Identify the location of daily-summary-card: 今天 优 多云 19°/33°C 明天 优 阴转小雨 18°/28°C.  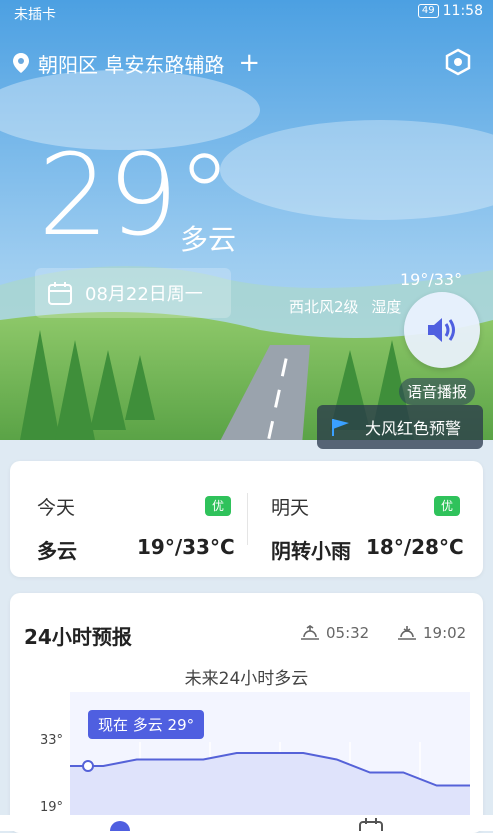
(246, 519).